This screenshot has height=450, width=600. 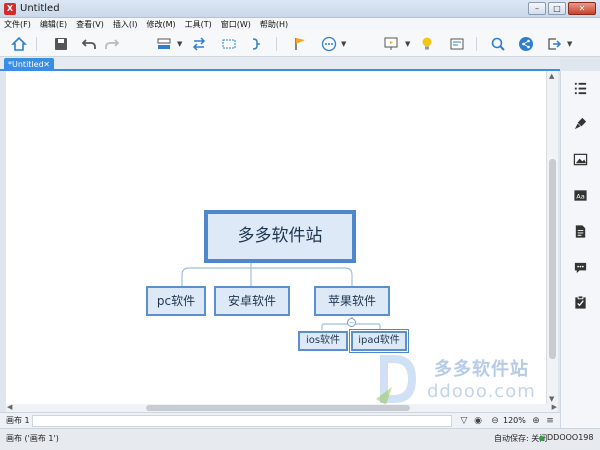 What do you see at coordinates (280, 236) in the screenshot?
I see `root-topic: 多多软件站` at bounding box center [280, 236].